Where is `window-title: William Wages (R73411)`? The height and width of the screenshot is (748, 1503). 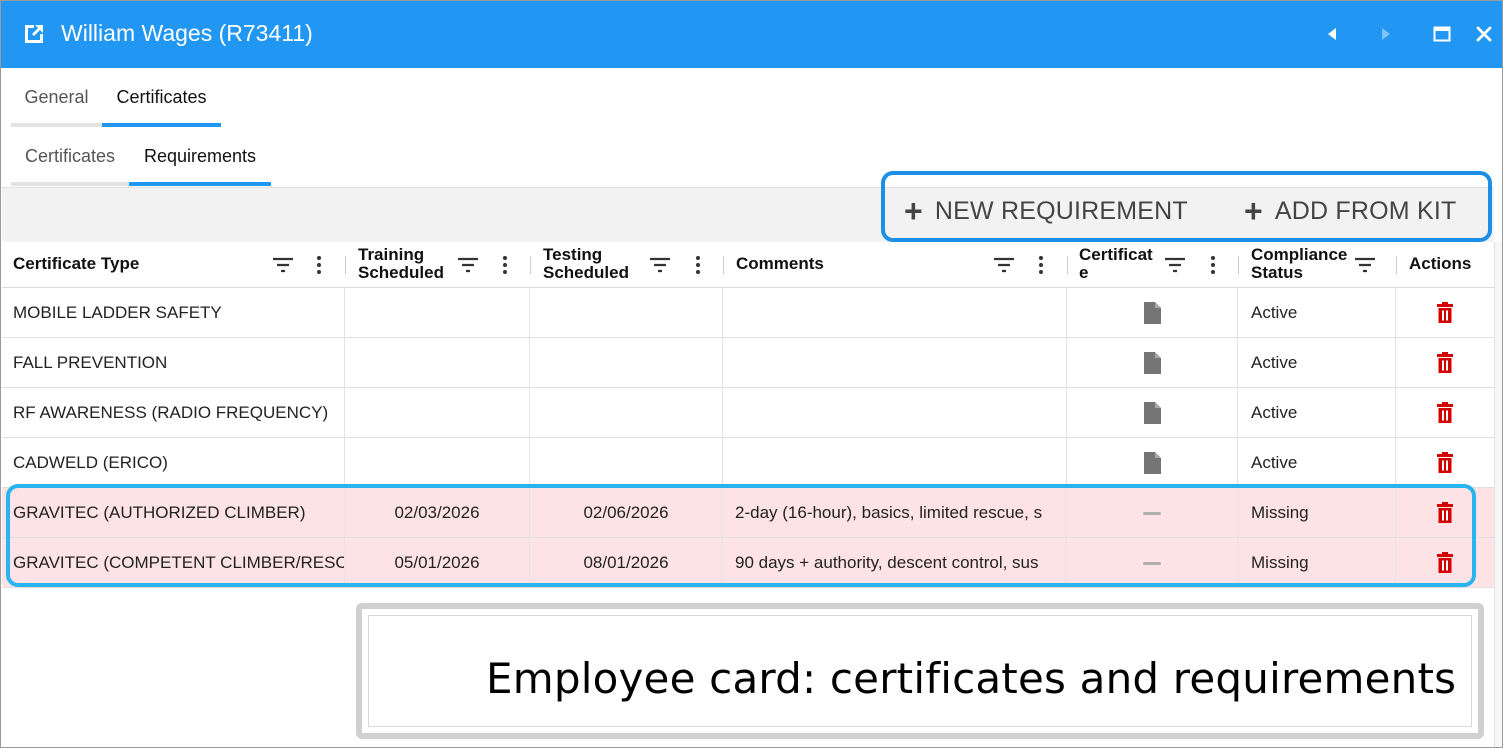
window-title: William Wages (R73411) is located at coordinates (187, 33).